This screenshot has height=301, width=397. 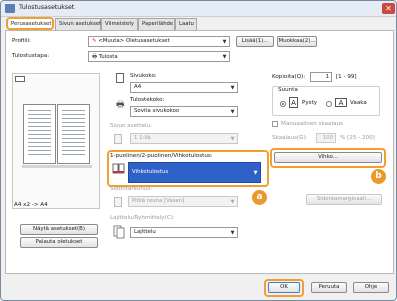 I want to click on preview-pane, so click(x=56, y=141).